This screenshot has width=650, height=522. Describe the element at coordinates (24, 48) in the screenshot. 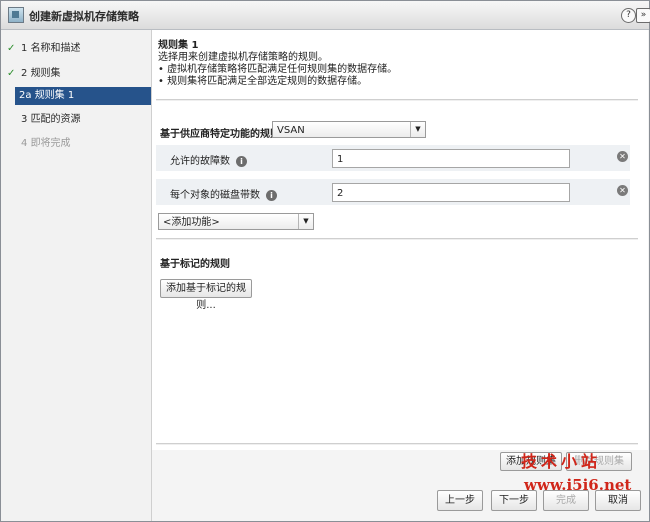

I see `step-number: 1` at that location.